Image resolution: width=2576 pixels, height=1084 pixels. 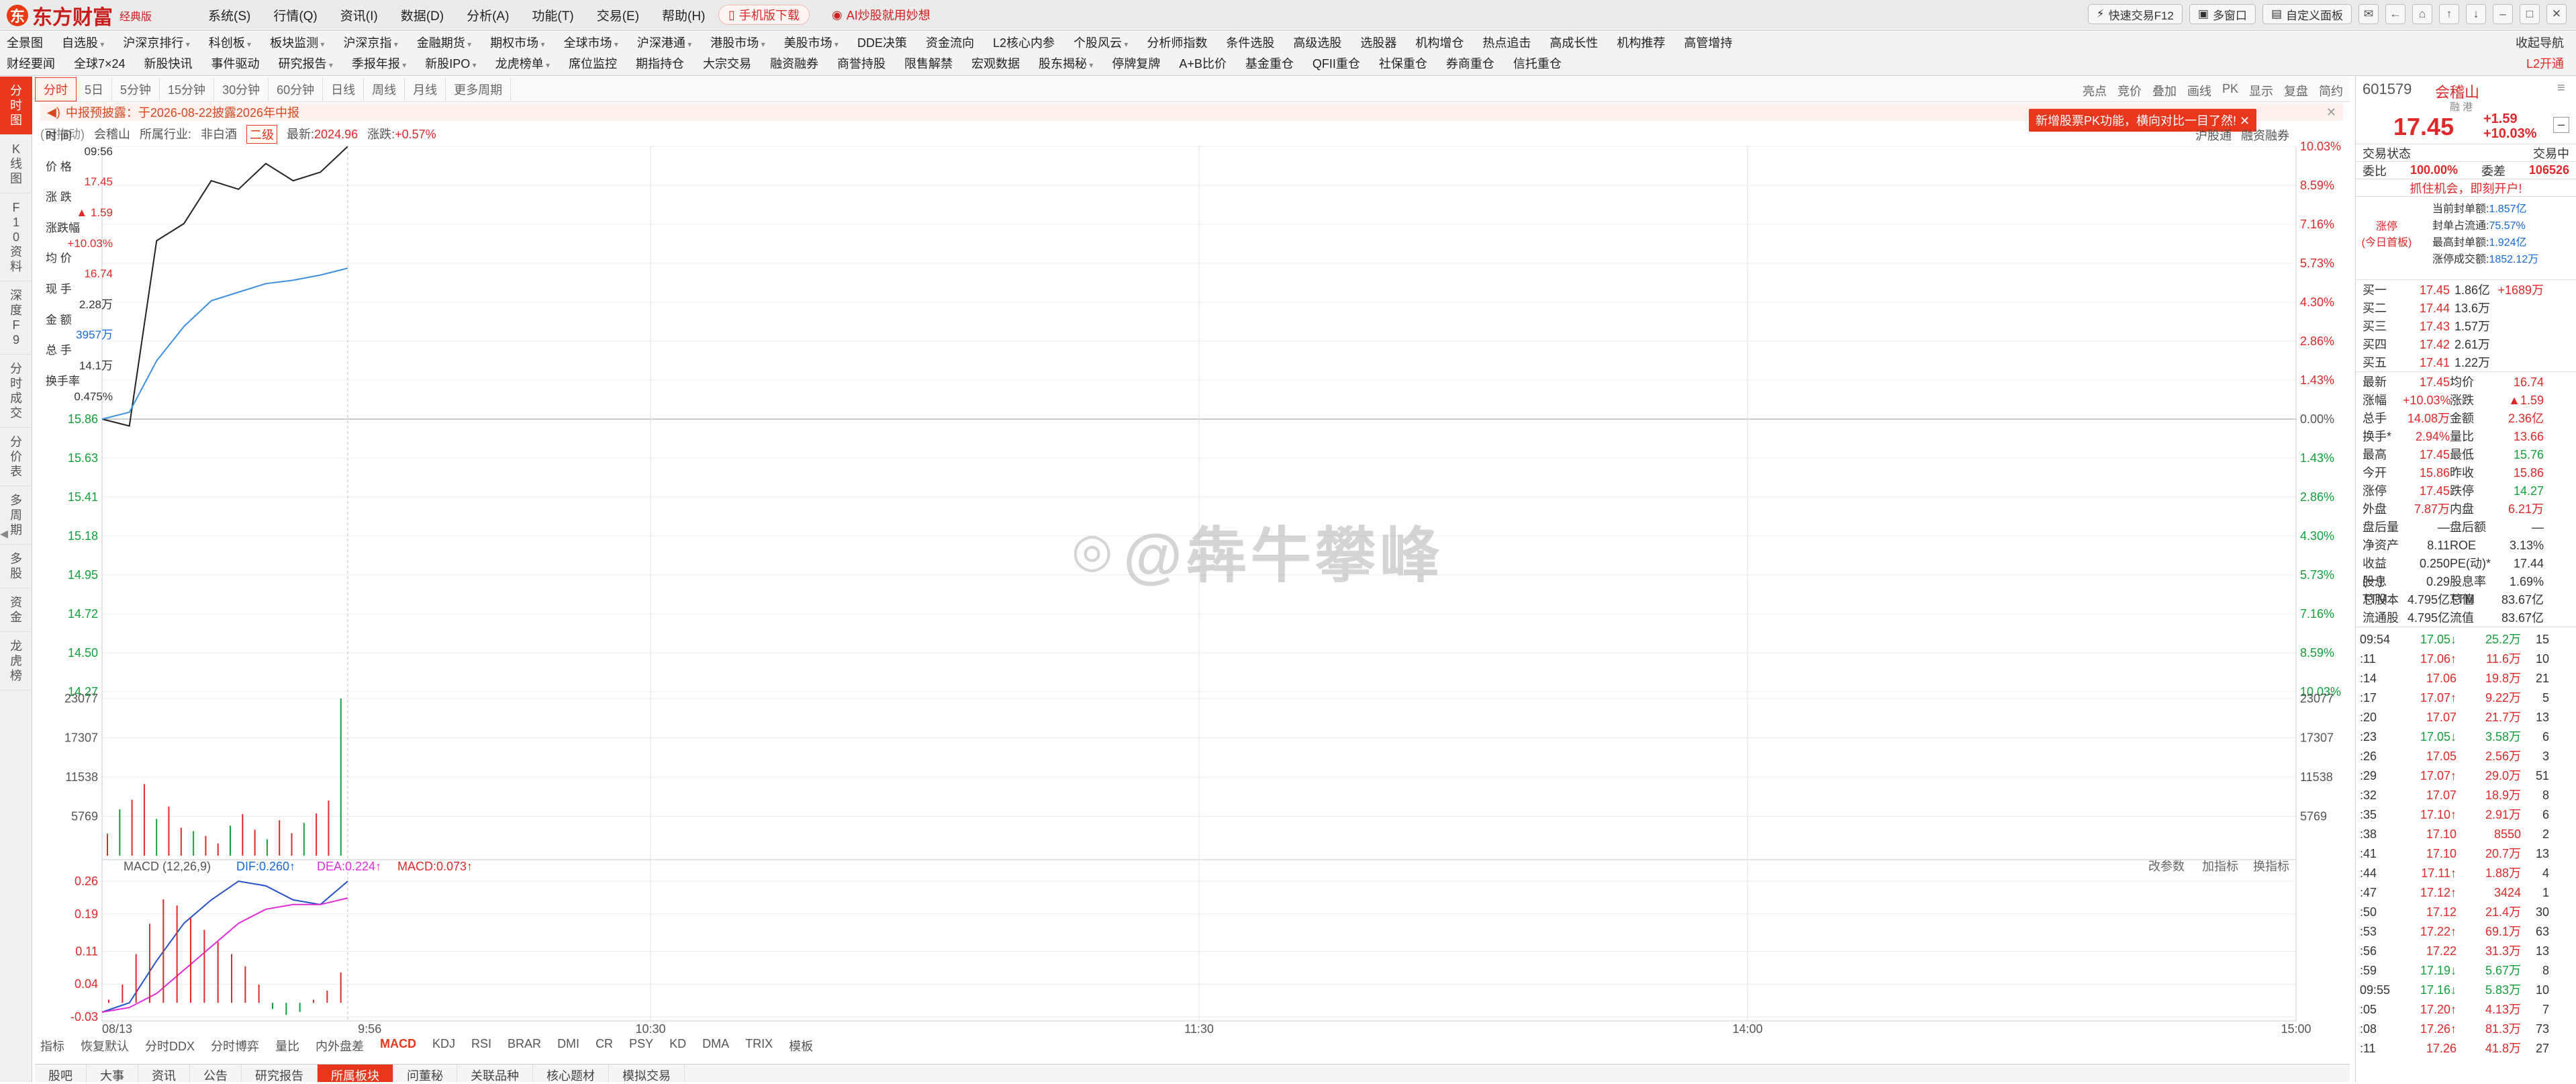 I want to click on nav2-item-6: 新股IPO, so click(x=450, y=64).